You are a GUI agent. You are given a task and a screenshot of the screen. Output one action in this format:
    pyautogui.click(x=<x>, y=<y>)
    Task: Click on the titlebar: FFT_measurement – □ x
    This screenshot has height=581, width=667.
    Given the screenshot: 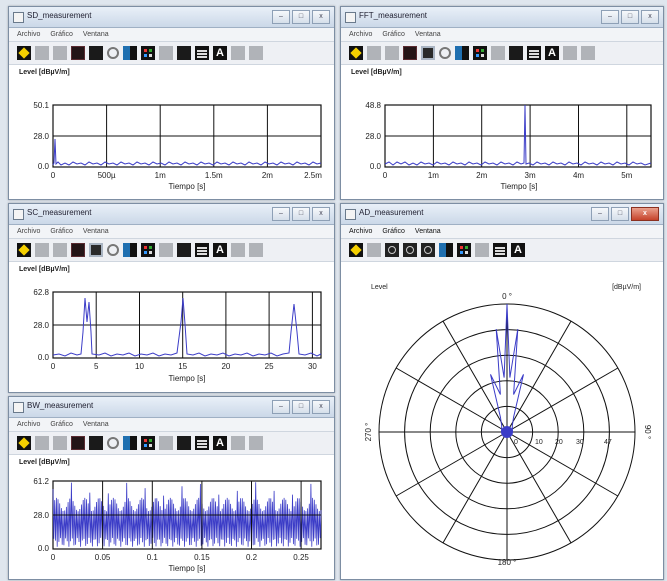 What is the action you would take?
    pyautogui.click(x=502, y=17)
    